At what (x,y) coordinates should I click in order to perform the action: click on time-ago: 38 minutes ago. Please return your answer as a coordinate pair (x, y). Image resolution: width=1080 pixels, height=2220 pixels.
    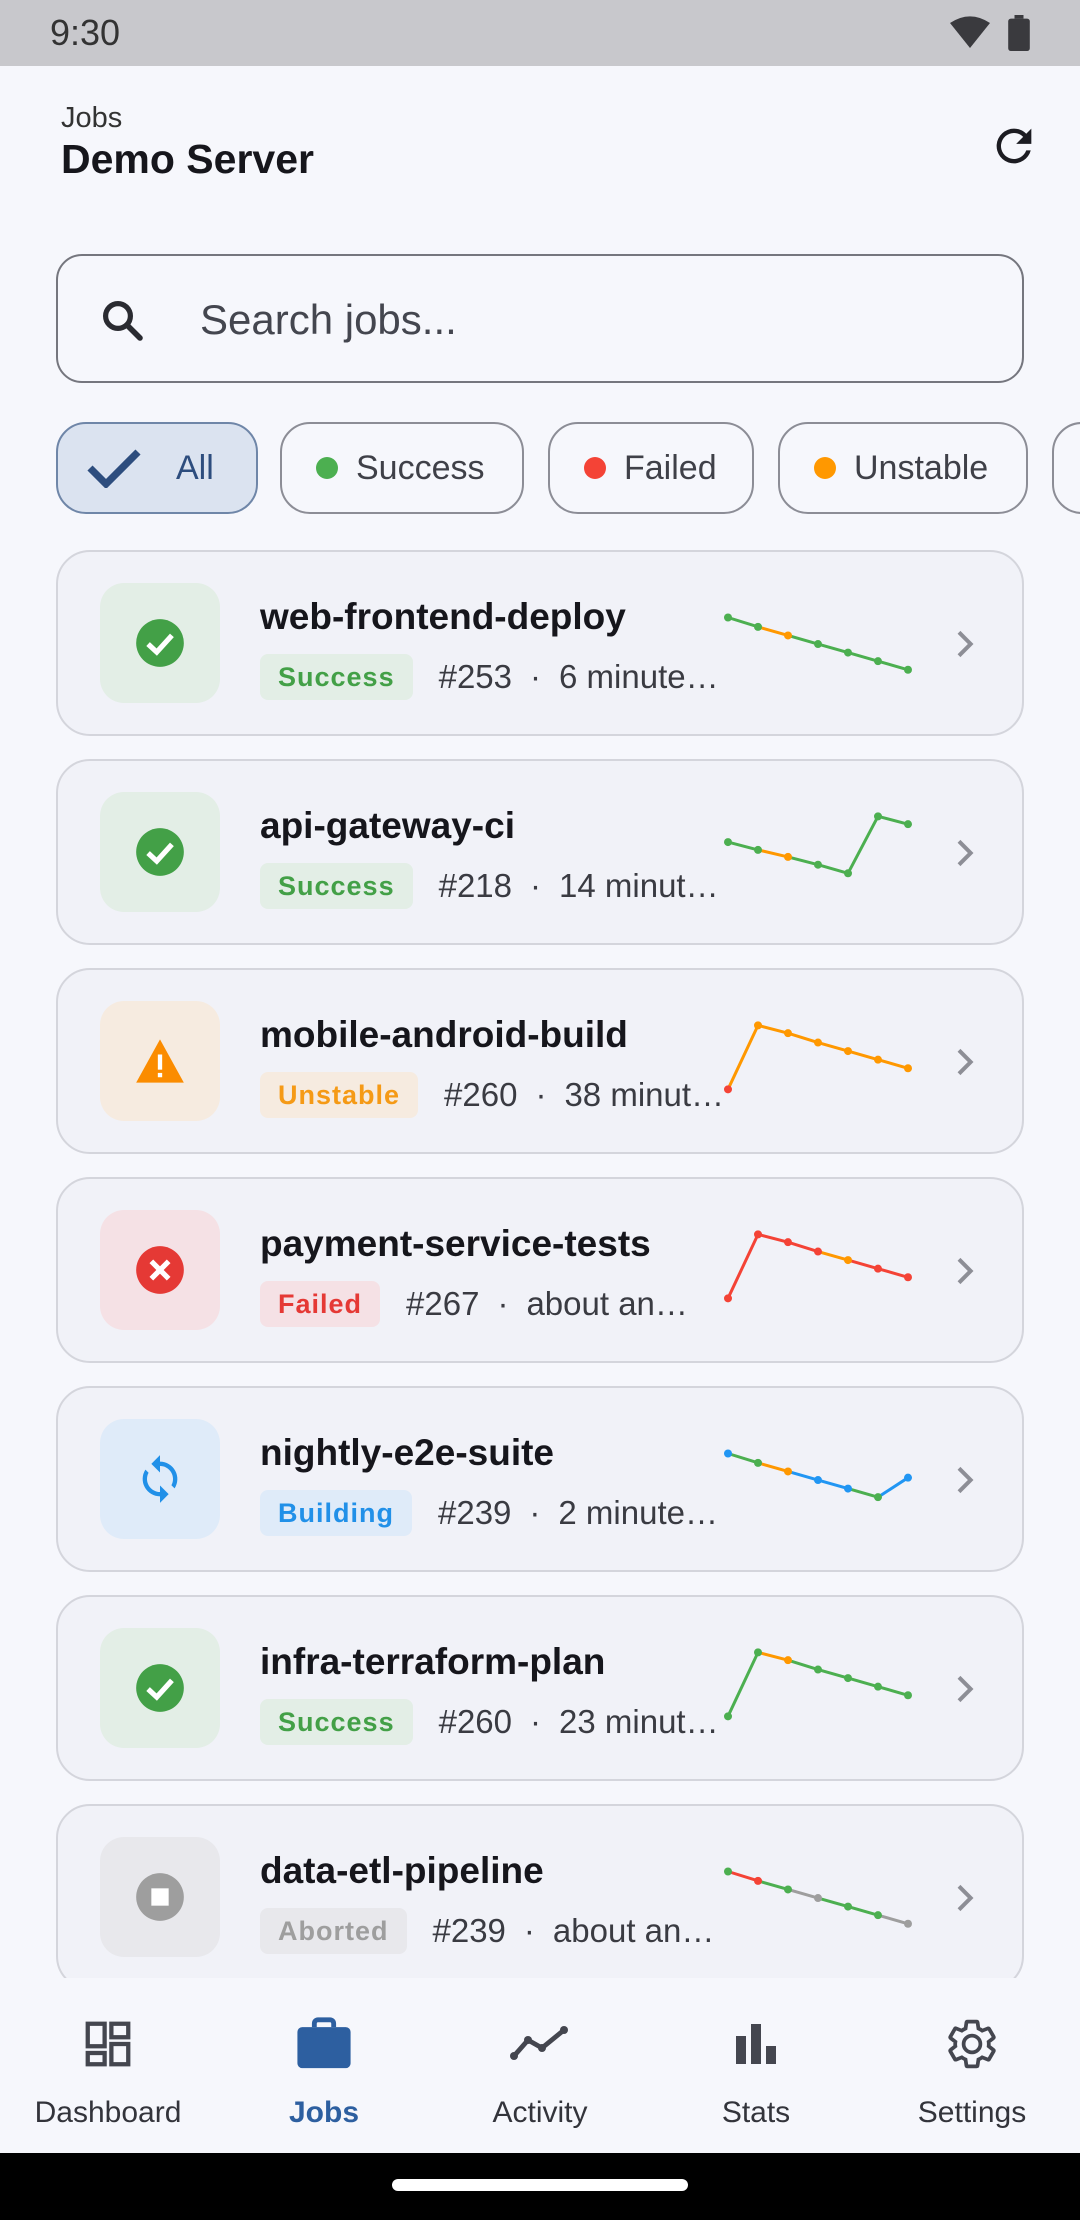
    Looking at the image, I should click on (648, 1094).